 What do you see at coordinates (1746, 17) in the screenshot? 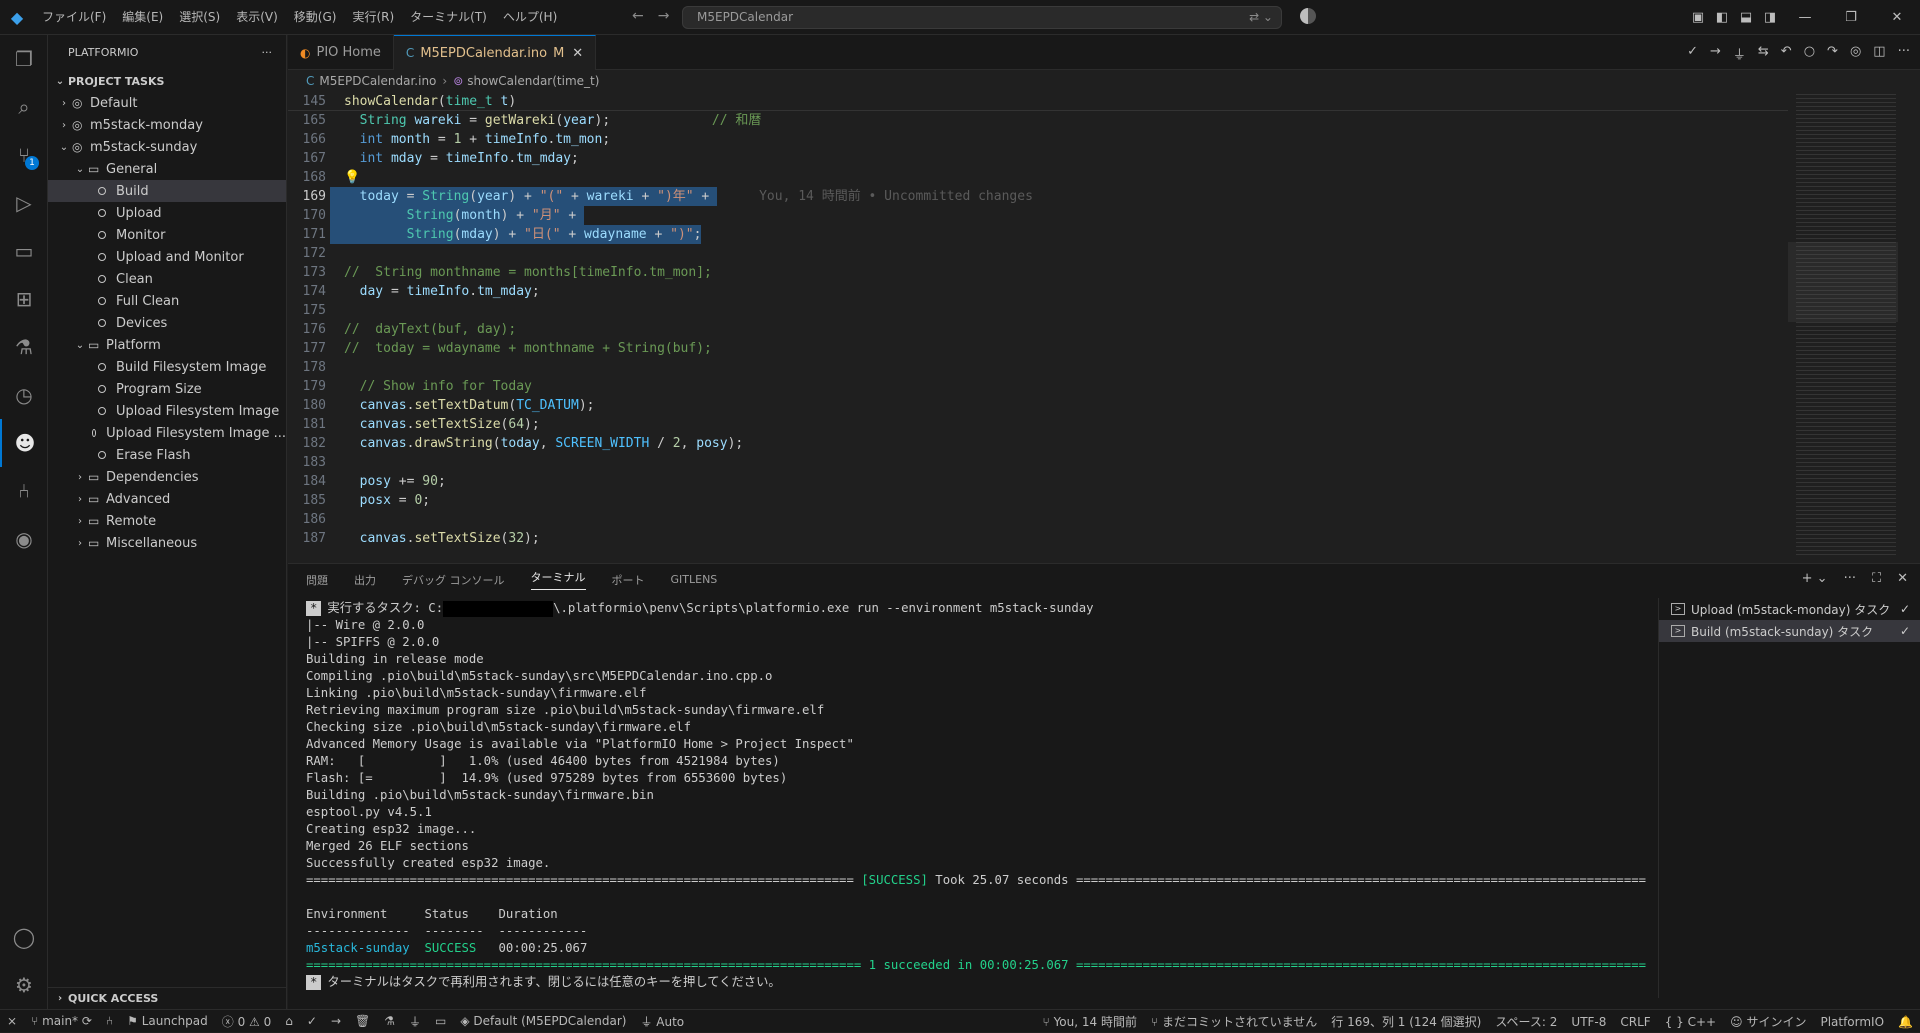
I see `toggle-panel-icon: ⬓` at bounding box center [1746, 17].